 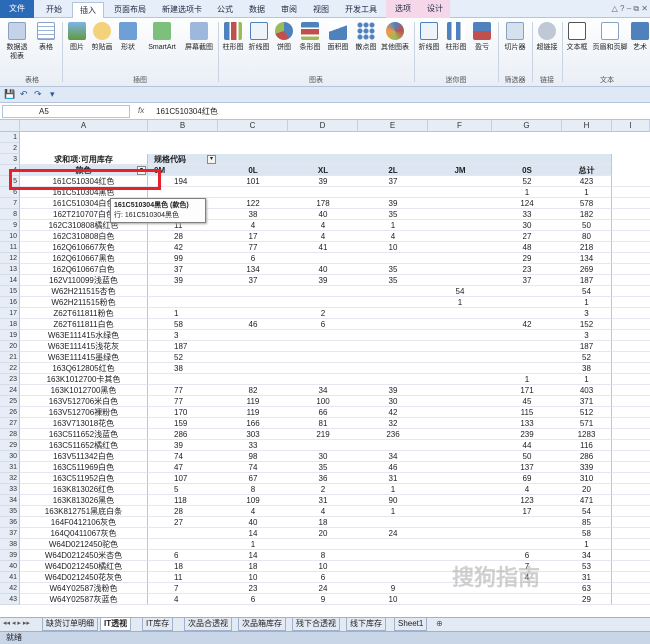 I want to click on value-cell: 17, so click(x=527, y=511).